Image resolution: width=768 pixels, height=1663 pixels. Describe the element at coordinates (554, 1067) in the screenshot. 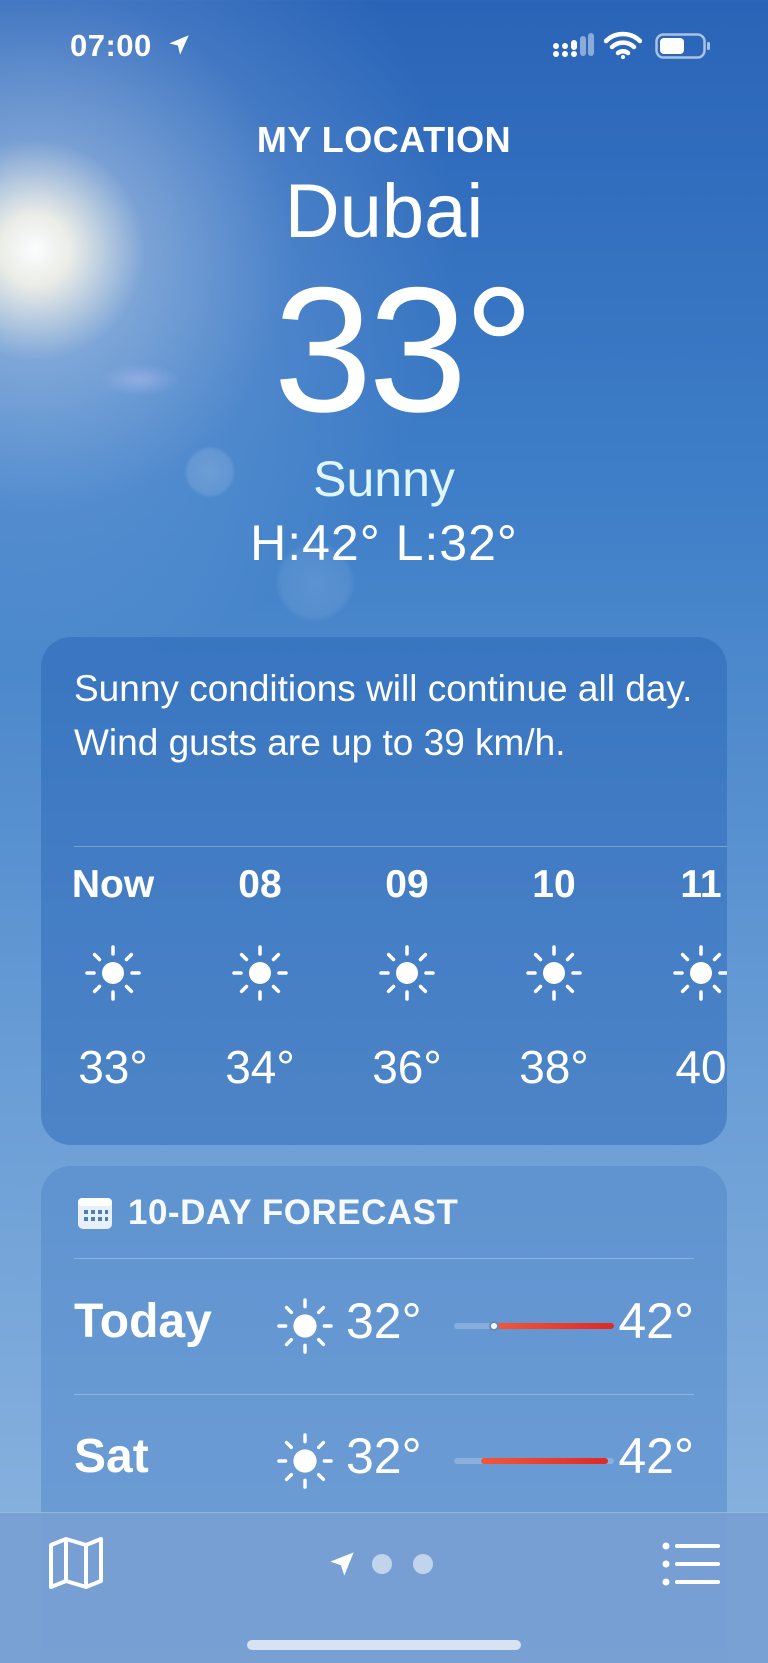

I see `hour-temperature: 38°` at that location.